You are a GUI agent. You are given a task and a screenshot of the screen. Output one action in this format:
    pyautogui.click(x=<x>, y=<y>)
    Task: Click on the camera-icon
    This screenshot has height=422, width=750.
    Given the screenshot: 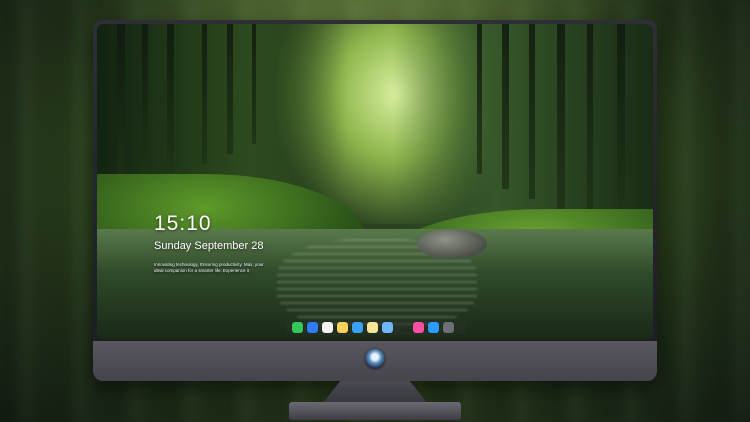 What is the action you would take?
    pyautogui.click(x=448, y=327)
    